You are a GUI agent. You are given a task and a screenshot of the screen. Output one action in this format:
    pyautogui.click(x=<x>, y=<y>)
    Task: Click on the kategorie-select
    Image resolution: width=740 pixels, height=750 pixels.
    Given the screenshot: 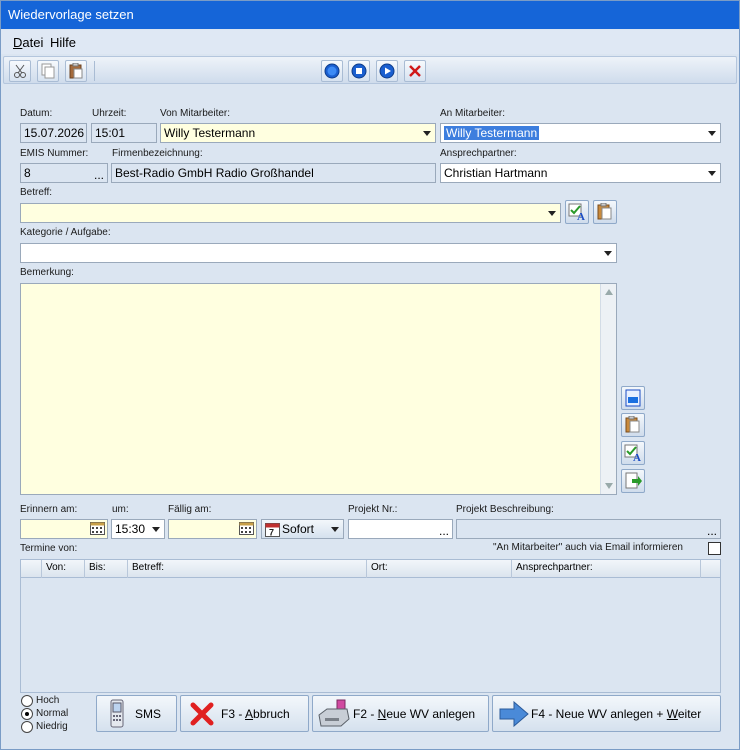 What is the action you would take?
    pyautogui.click(x=318, y=253)
    